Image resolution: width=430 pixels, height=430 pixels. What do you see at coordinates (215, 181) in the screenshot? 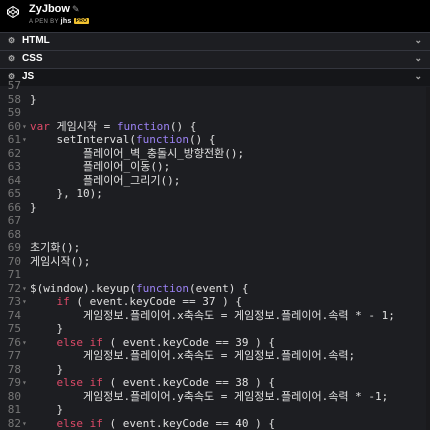
I see `code-line: 64 플레이어_그리기();` at bounding box center [215, 181].